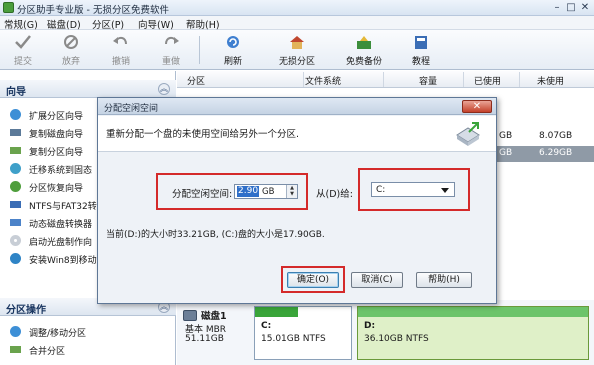  What do you see at coordinates (396, 339) in the screenshot?
I see `partition-info: 36.10GB NTFS` at bounding box center [396, 339].